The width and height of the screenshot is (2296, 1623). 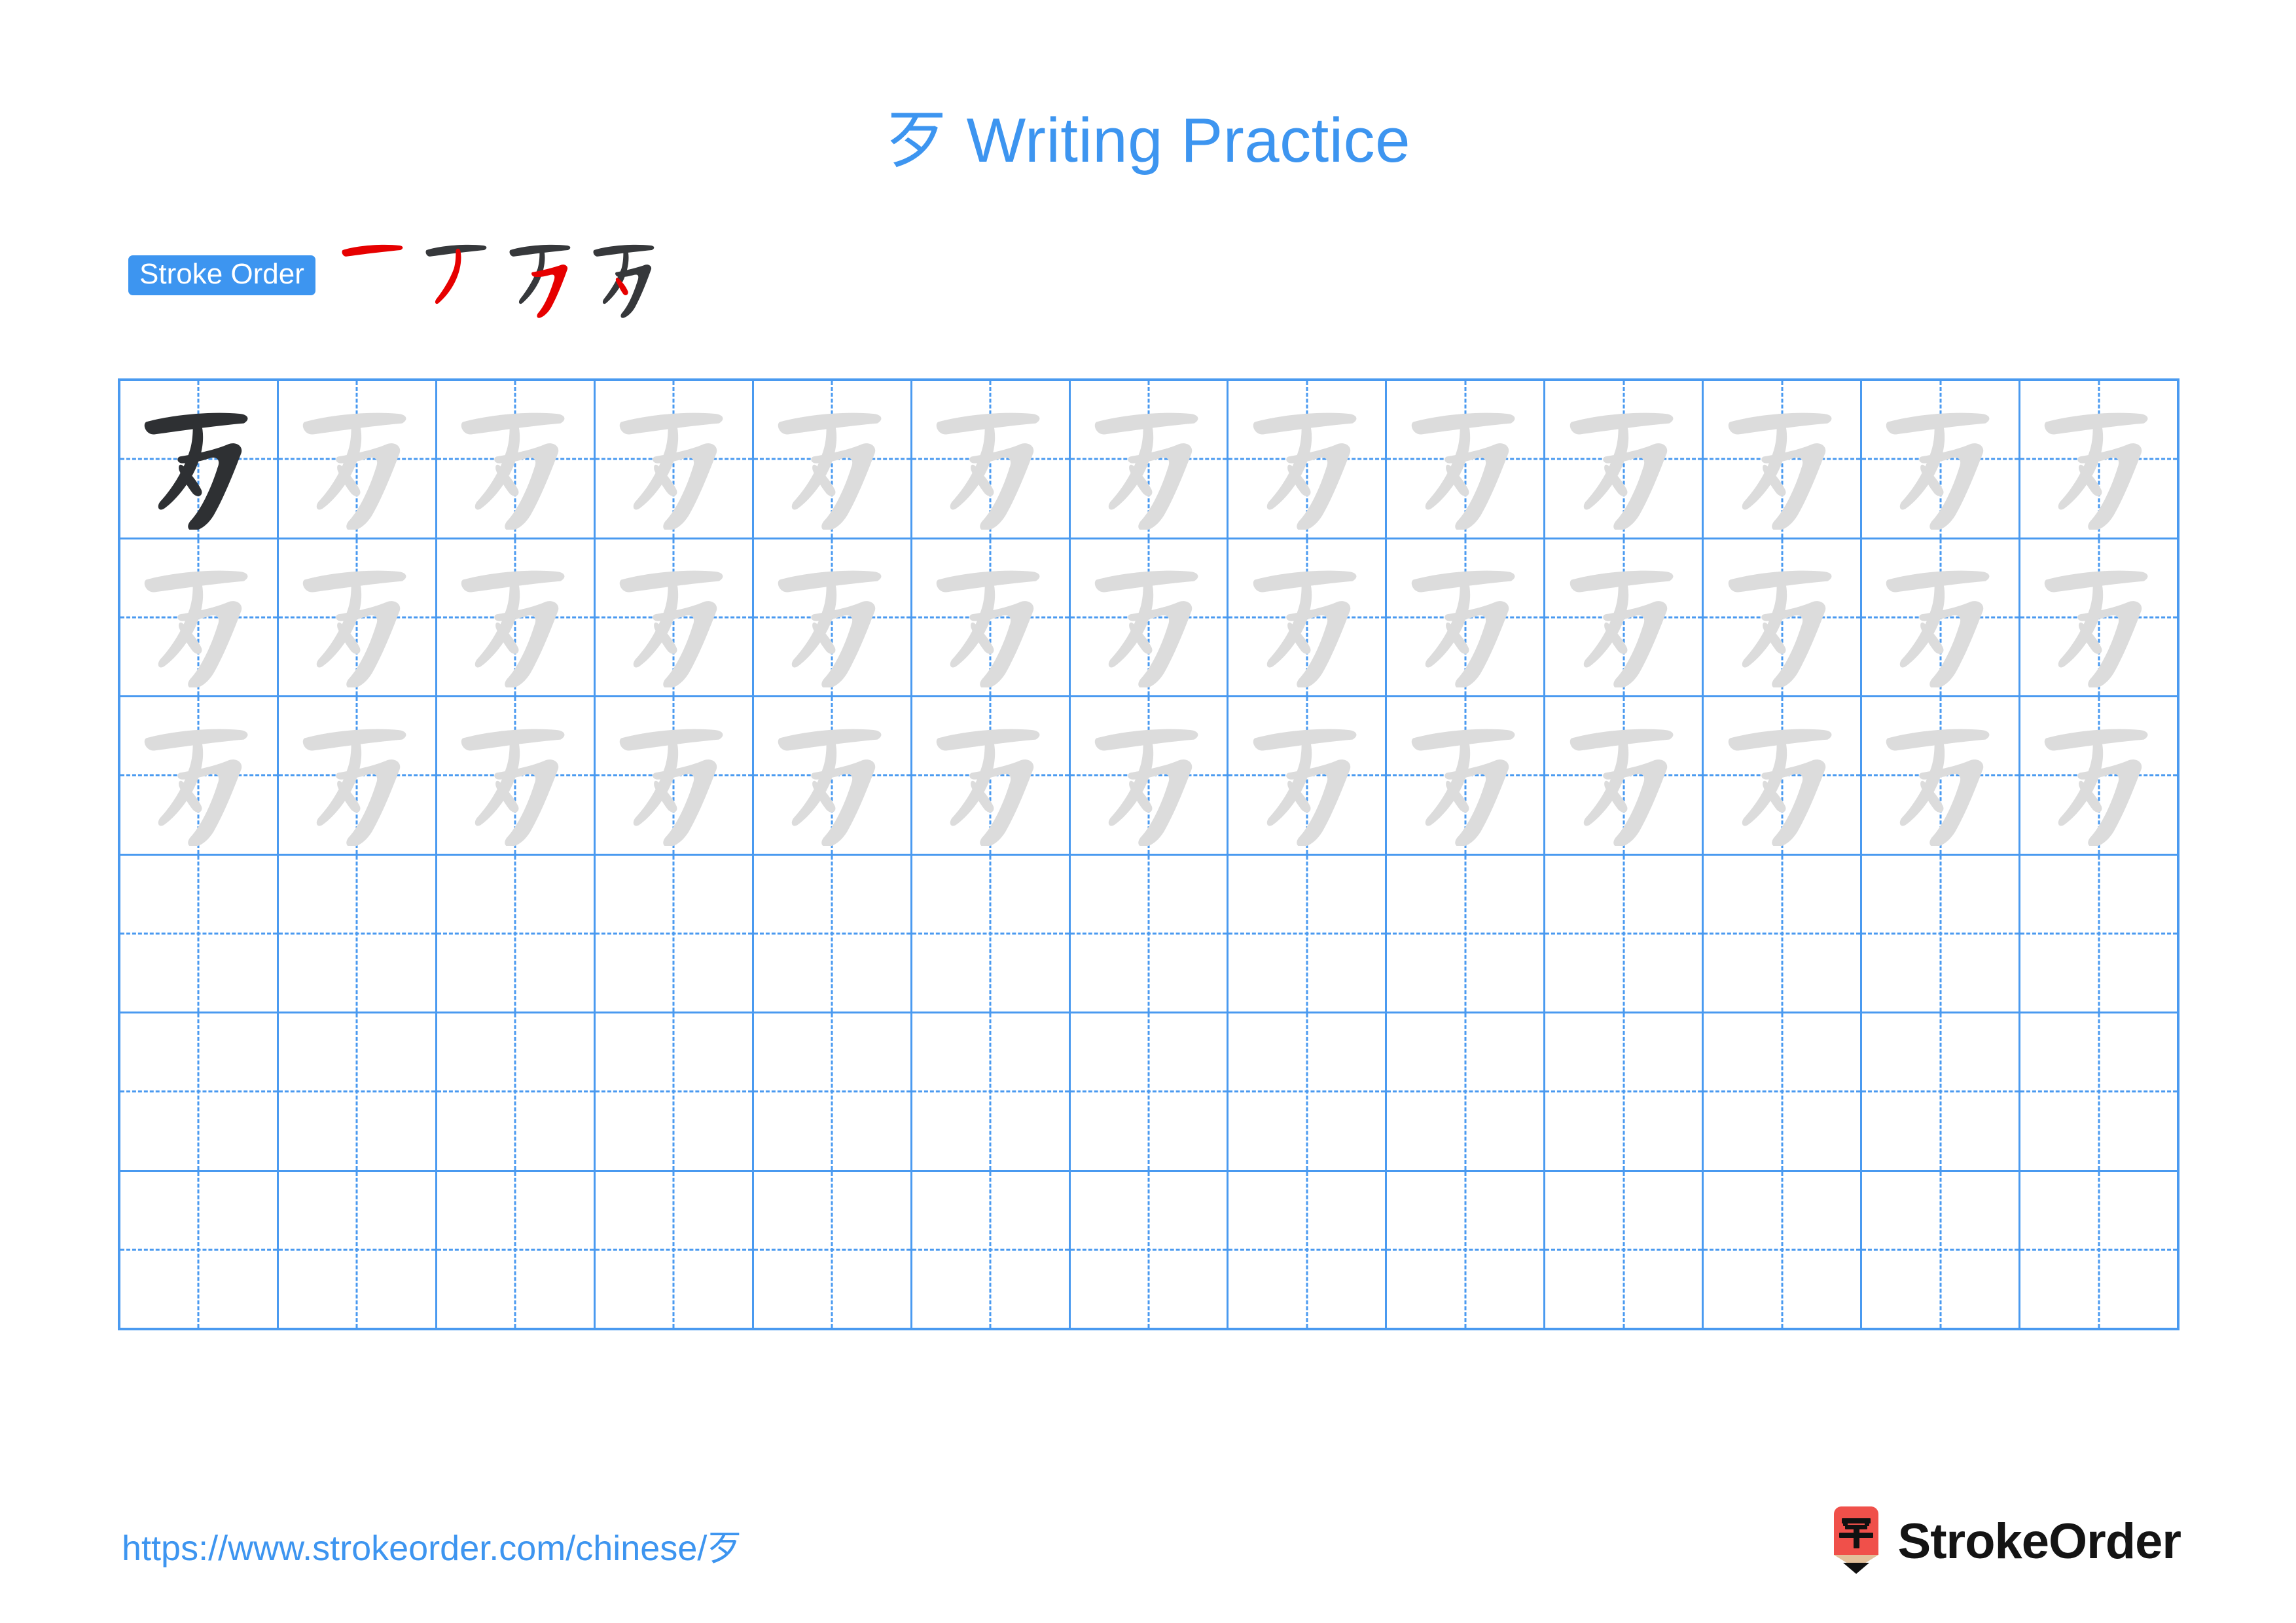 What do you see at coordinates (2005, 1541) in the screenshot?
I see `footer-brand: StrokeOrder` at bounding box center [2005, 1541].